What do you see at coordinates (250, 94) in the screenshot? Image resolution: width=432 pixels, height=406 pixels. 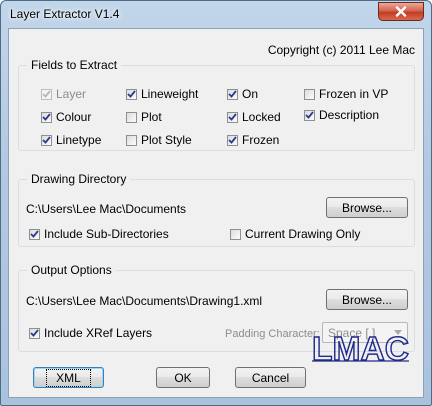 I see `checkbox-label: On` at bounding box center [250, 94].